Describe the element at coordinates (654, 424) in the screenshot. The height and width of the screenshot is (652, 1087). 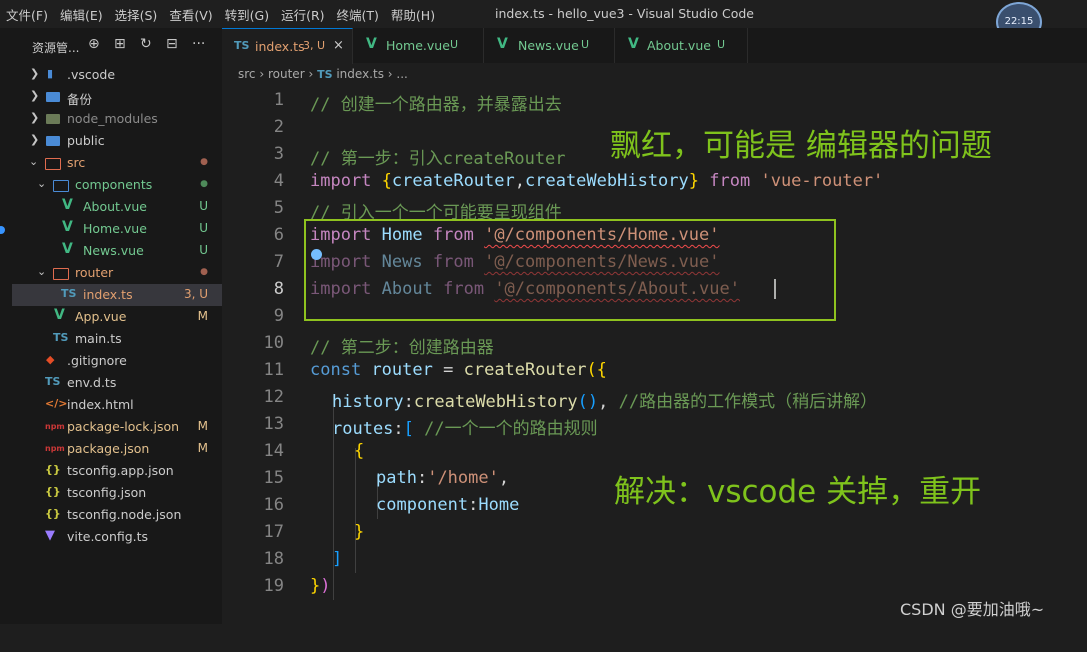
I see `code-line: 13 routes:[ //一个一个的路由规则` at that location.